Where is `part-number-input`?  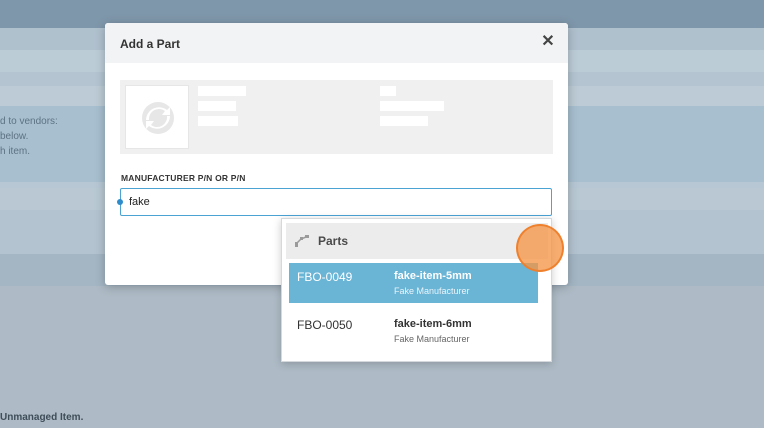 part-number-input is located at coordinates (334, 202).